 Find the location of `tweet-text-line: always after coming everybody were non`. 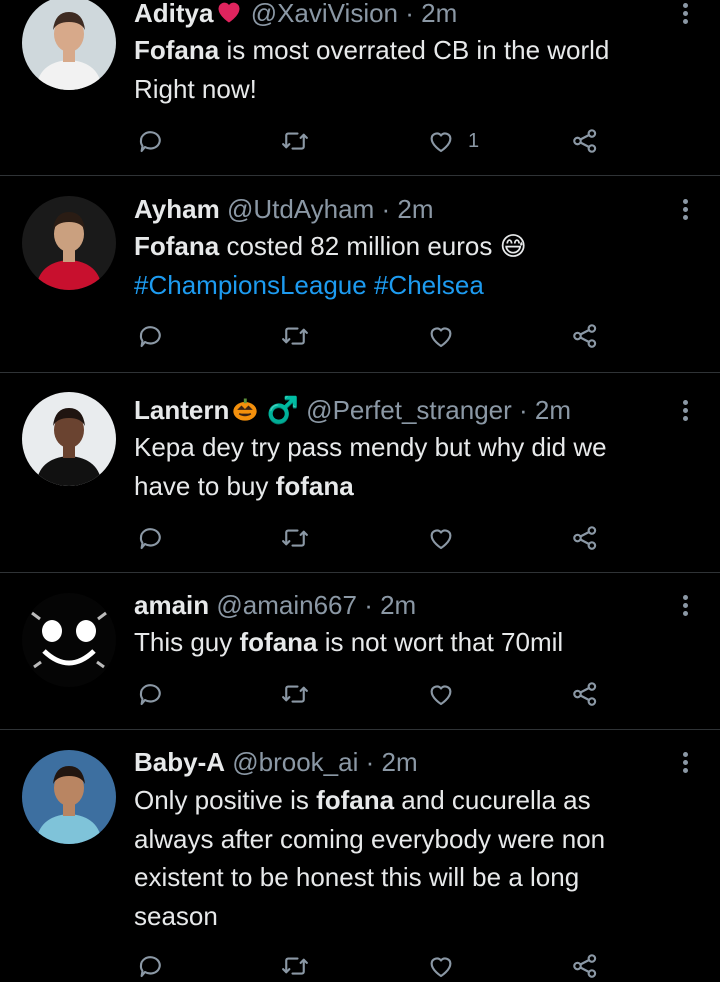

tweet-text-line: always after coming everybody were non is located at coordinates (414, 839).